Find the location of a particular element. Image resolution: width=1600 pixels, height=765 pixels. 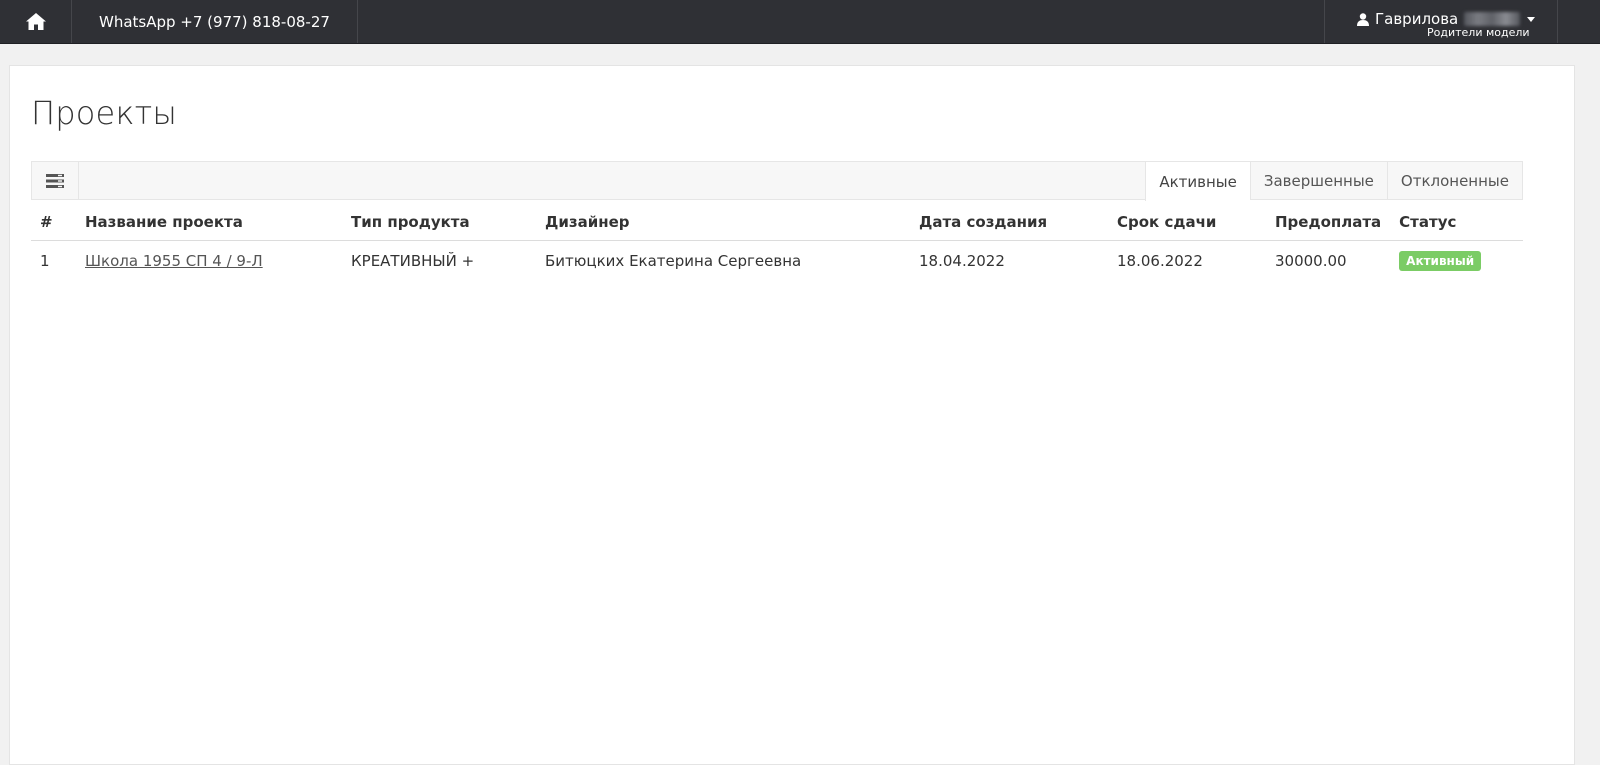

cell-deadline: 18.06.2022 is located at coordinates (1160, 261).